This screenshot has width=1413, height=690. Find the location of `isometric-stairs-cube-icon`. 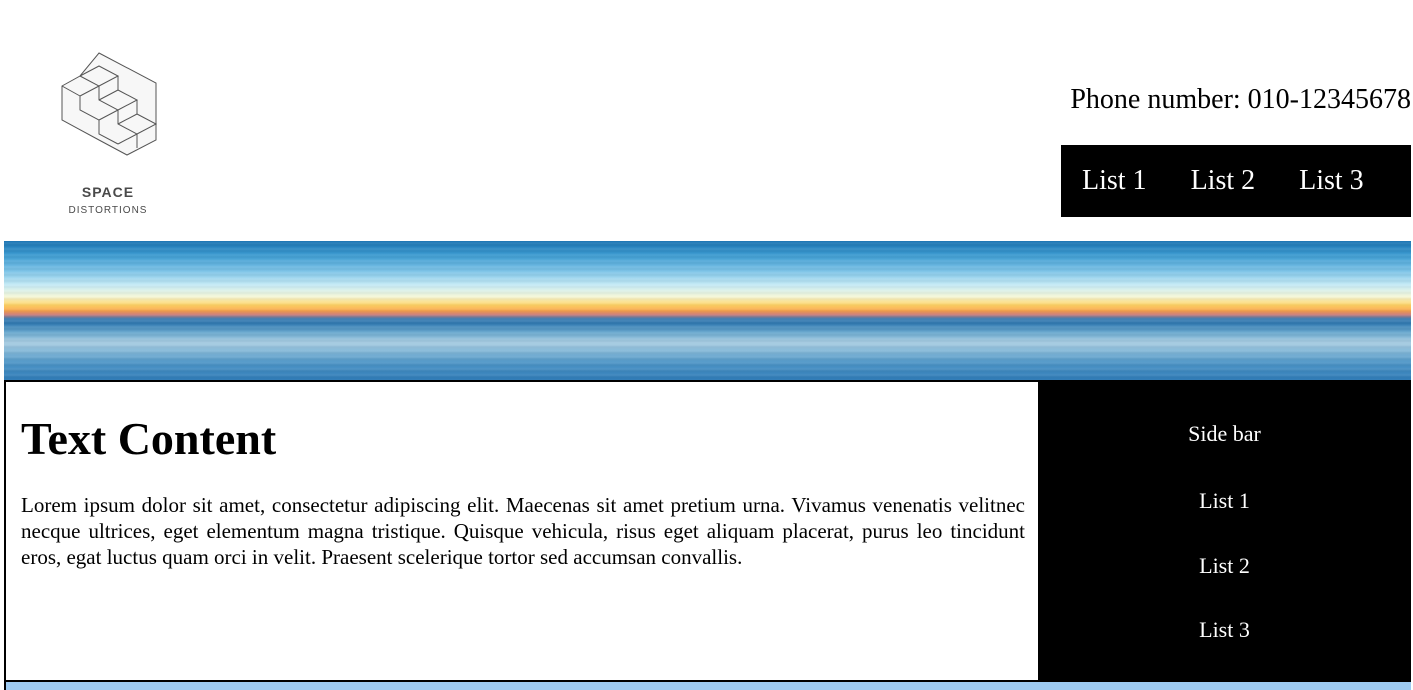

isometric-stairs-cube-icon is located at coordinates (109, 104).